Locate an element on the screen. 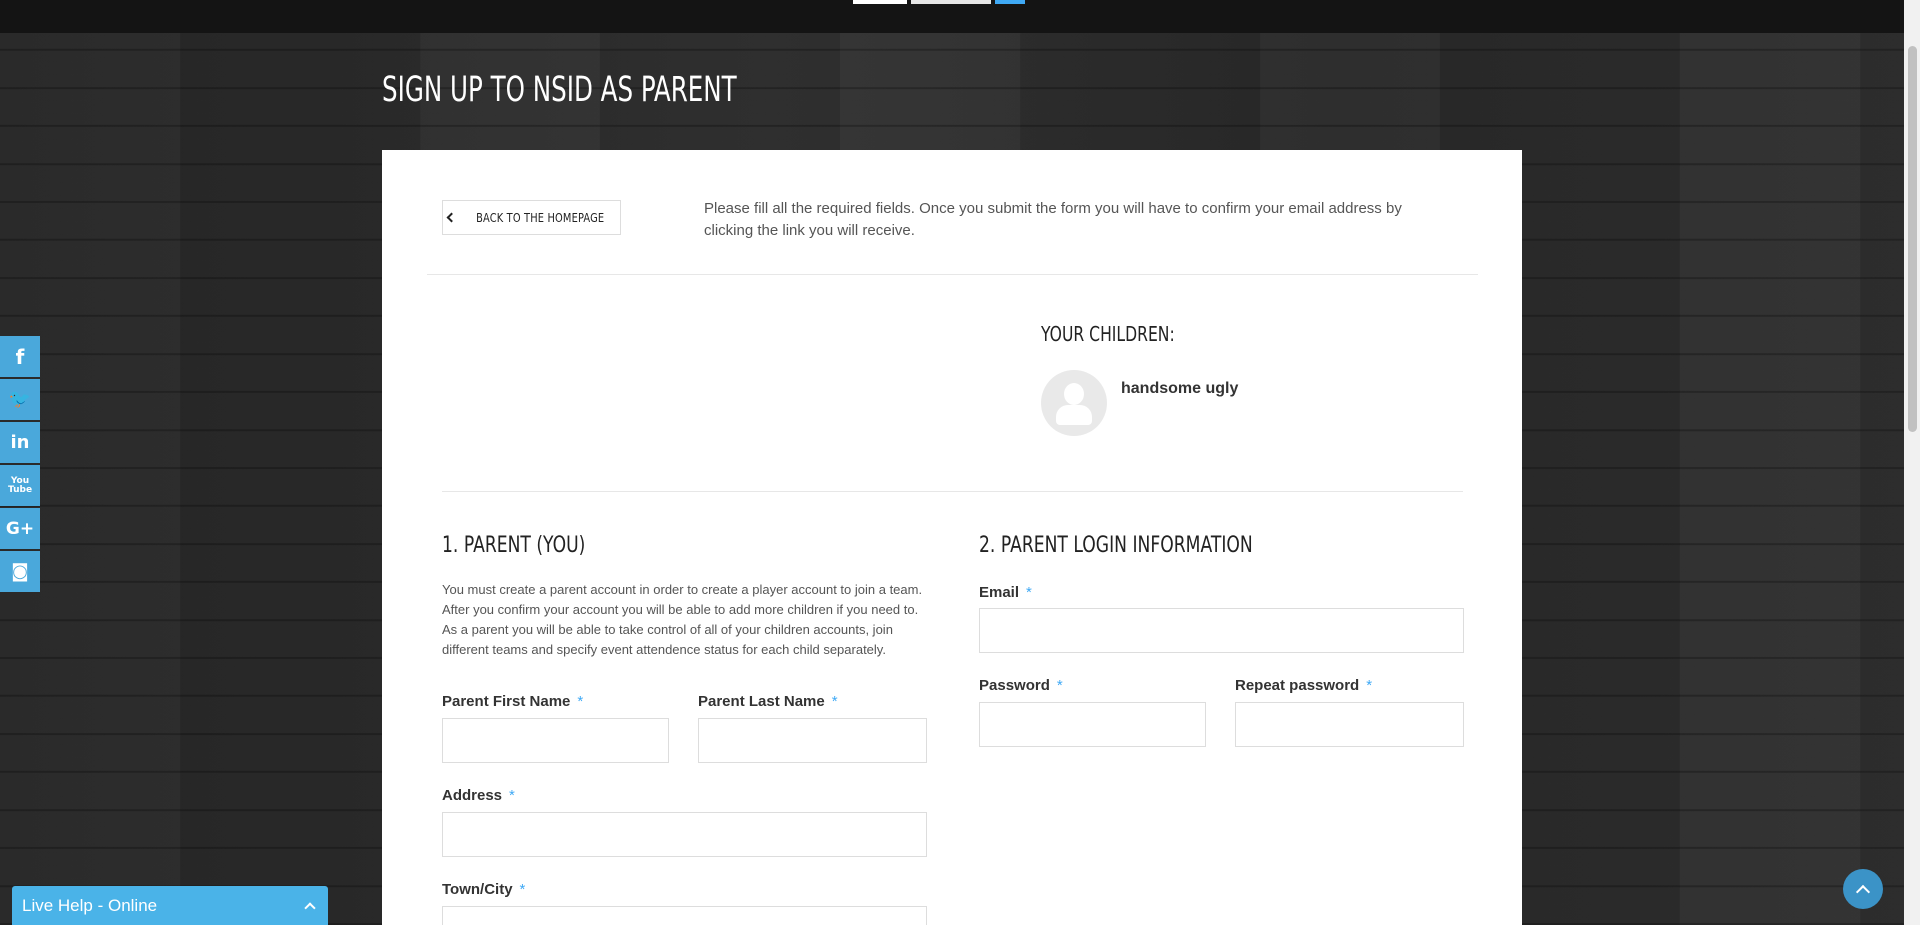 The height and width of the screenshot is (925, 1920). user-icon is located at coordinates (1074, 394).